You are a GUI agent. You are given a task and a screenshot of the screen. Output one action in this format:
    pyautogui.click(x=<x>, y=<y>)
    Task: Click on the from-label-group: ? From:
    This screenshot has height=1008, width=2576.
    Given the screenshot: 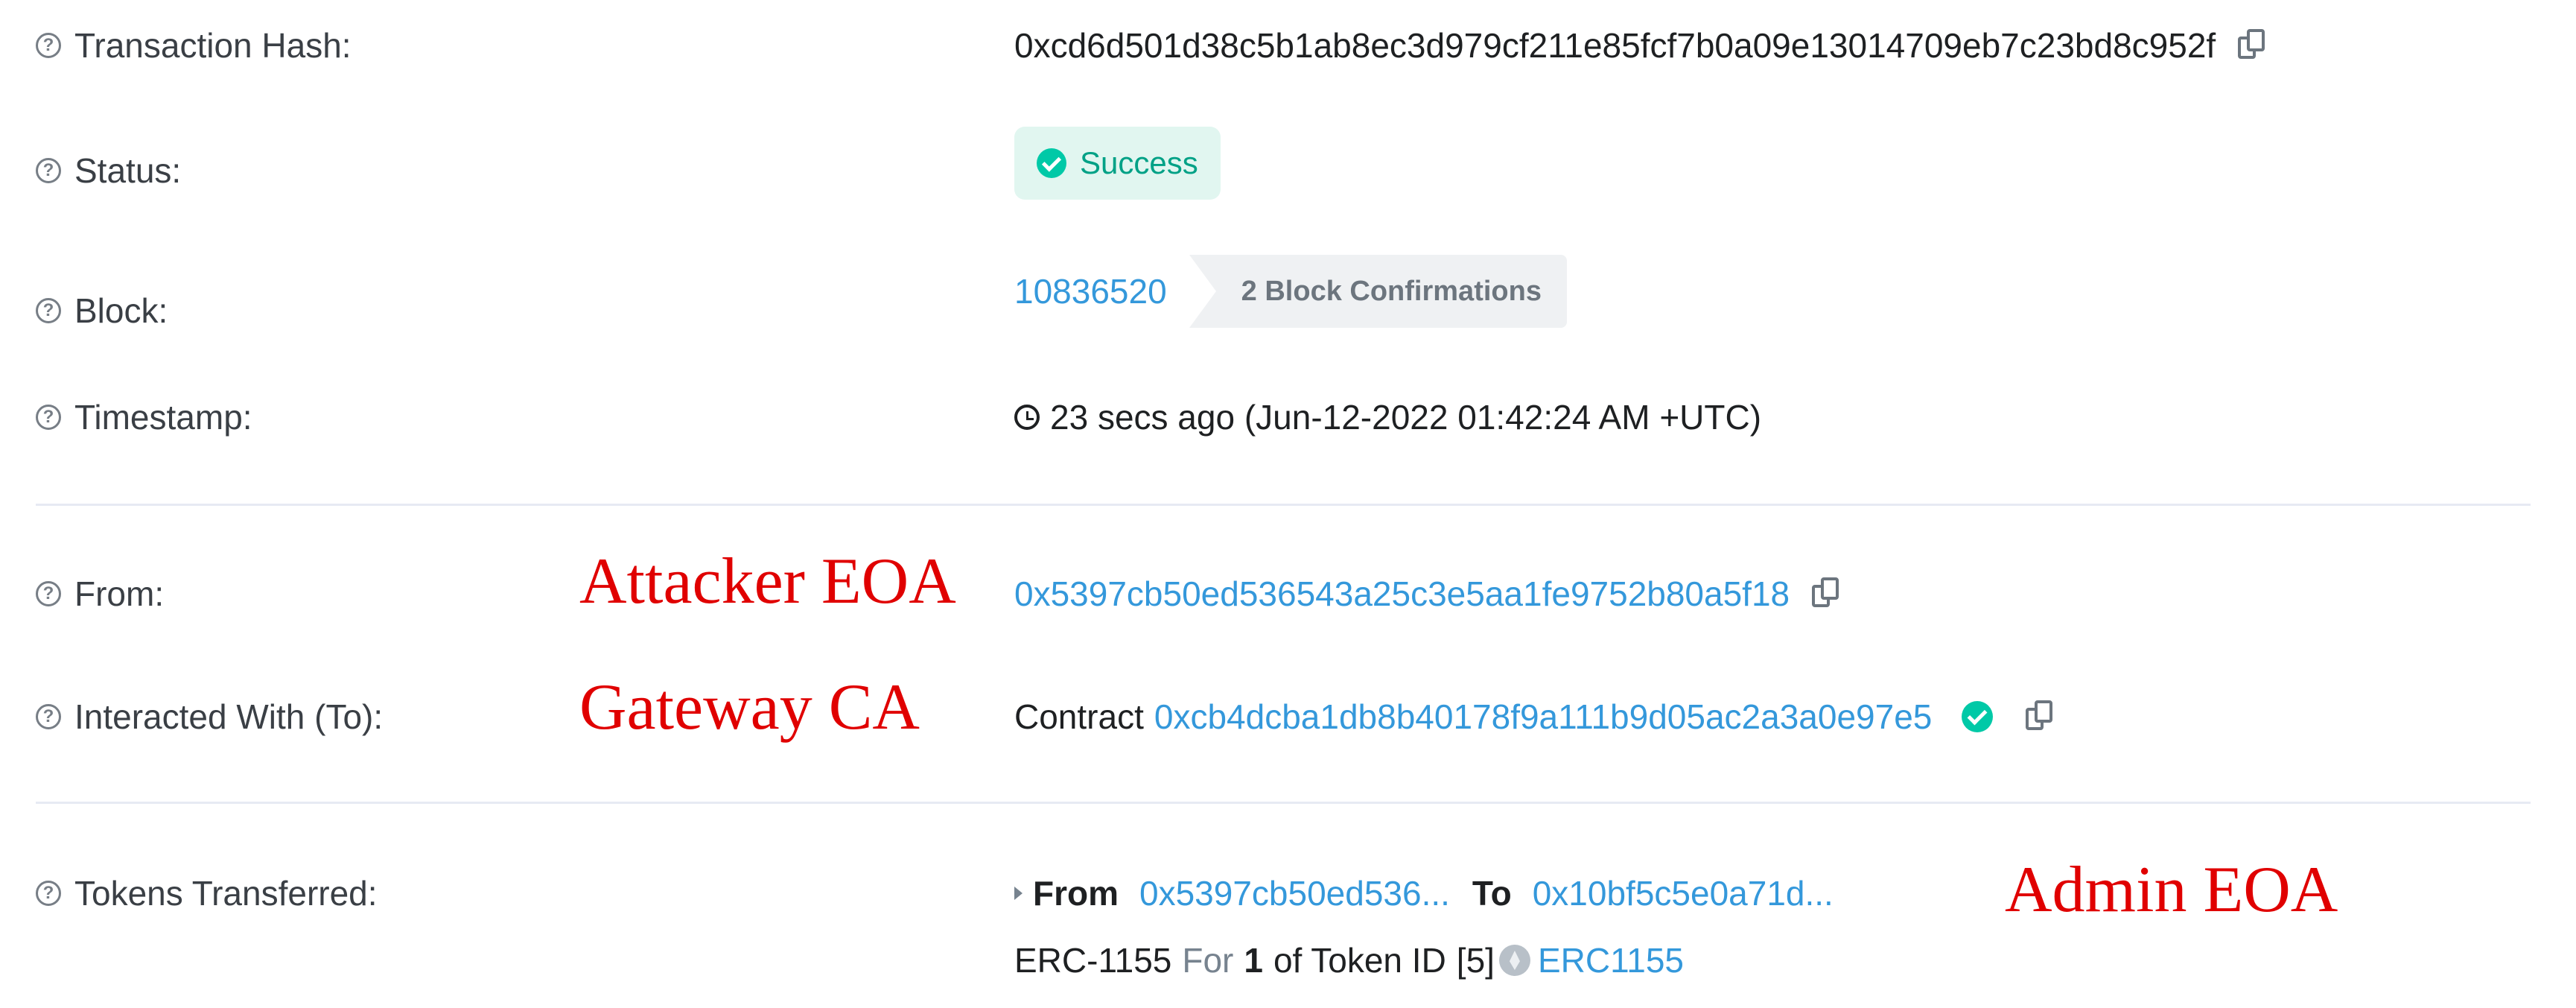 What is the action you would take?
    pyautogui.click(x=100, y=594)
    